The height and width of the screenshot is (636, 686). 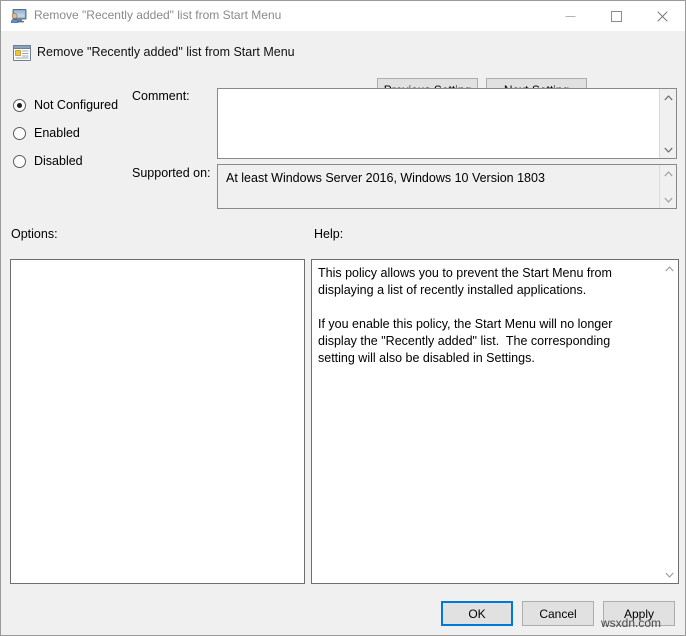 I want to click on radio-not-configured-mark, so click(x=19, y=105).